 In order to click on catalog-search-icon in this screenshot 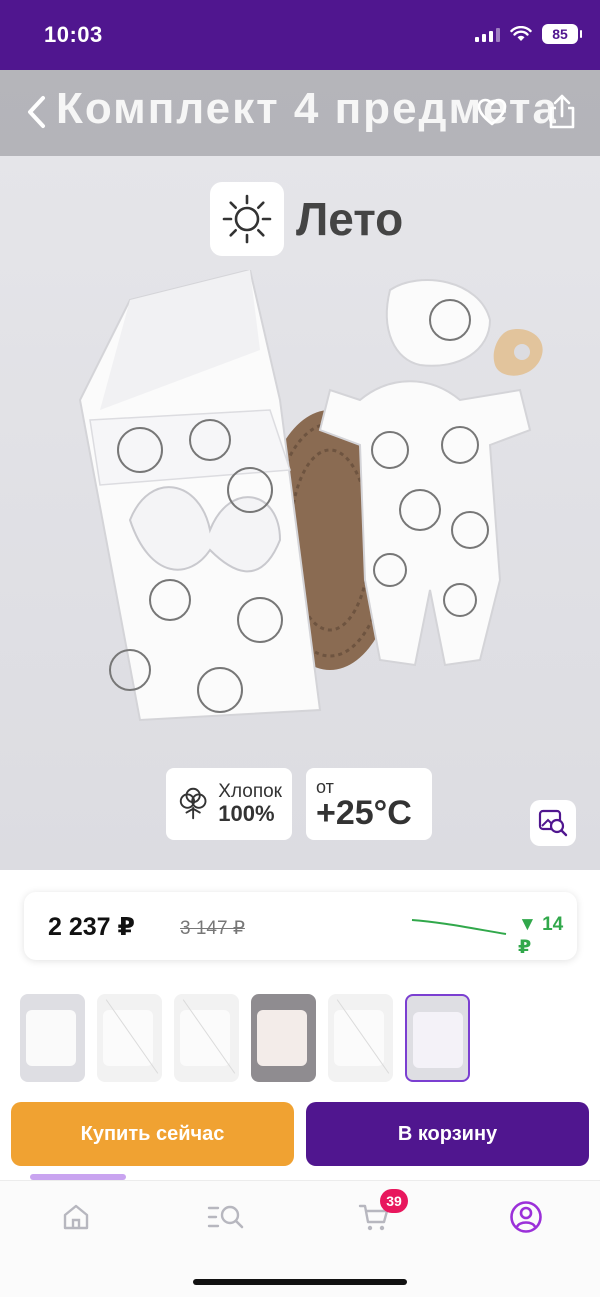, I will do `click(225, 1217)`.